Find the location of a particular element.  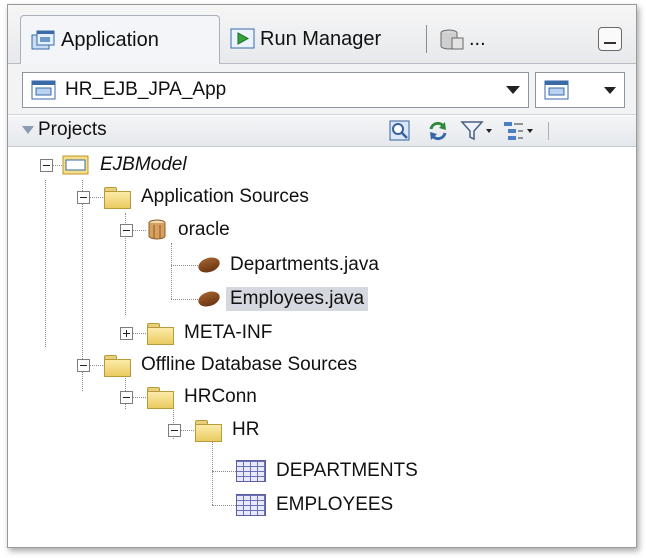

tree-item-label: HR is located at coordinates (246, 429).